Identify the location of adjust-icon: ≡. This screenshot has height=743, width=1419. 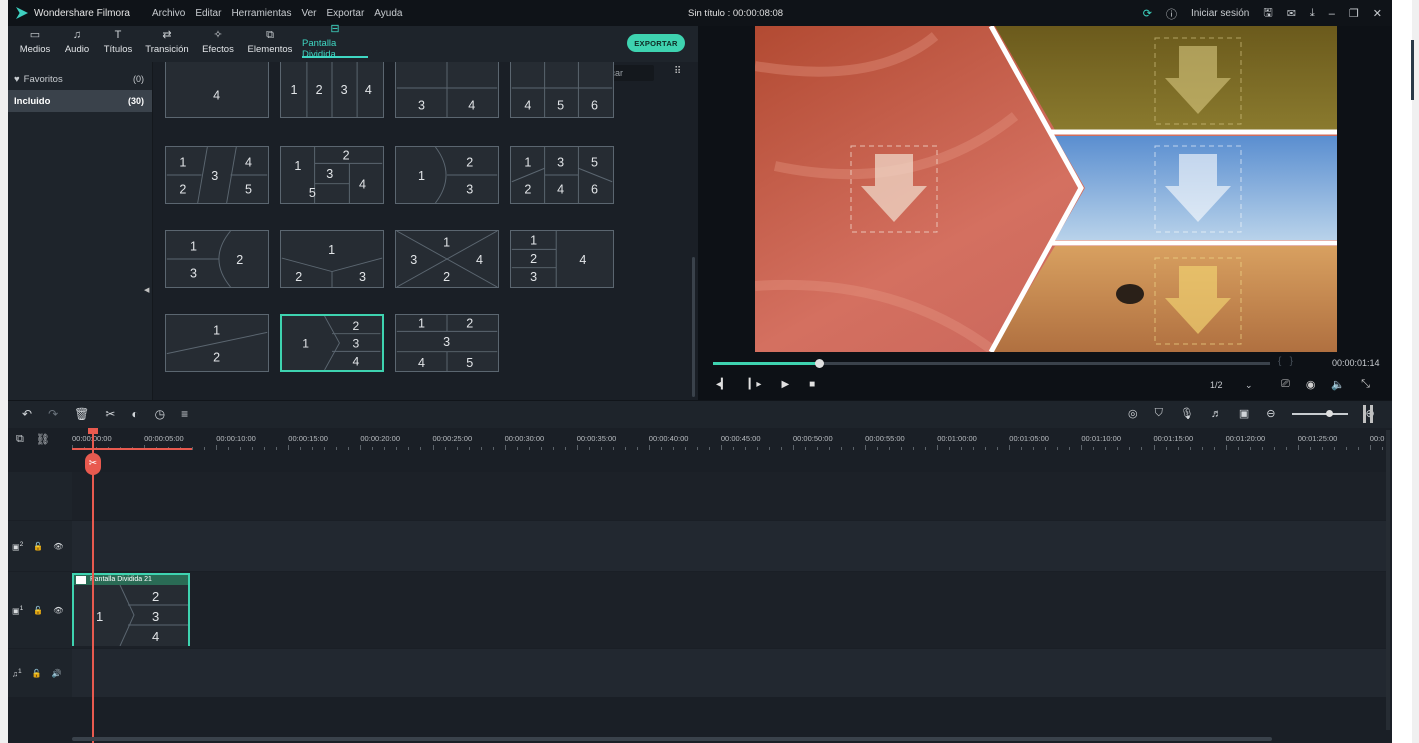
(184, 414).